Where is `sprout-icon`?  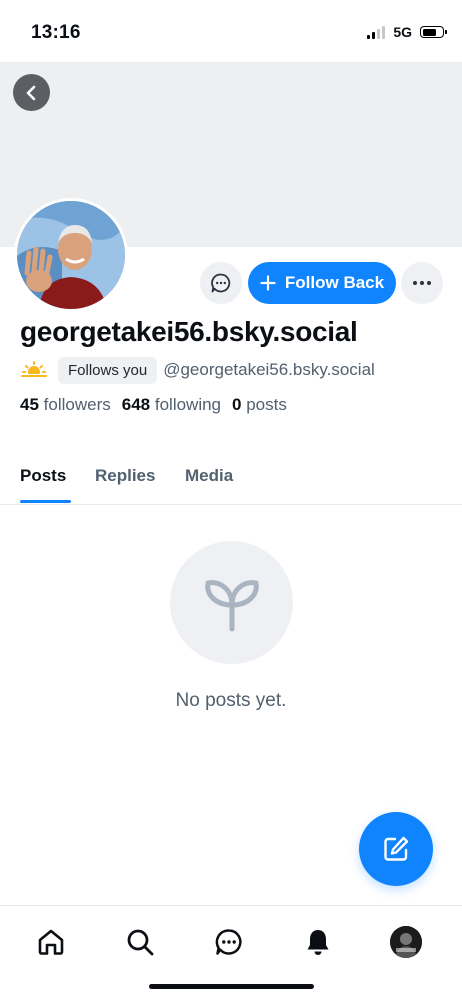
sprout-icon is located at coordinates (231, 605).